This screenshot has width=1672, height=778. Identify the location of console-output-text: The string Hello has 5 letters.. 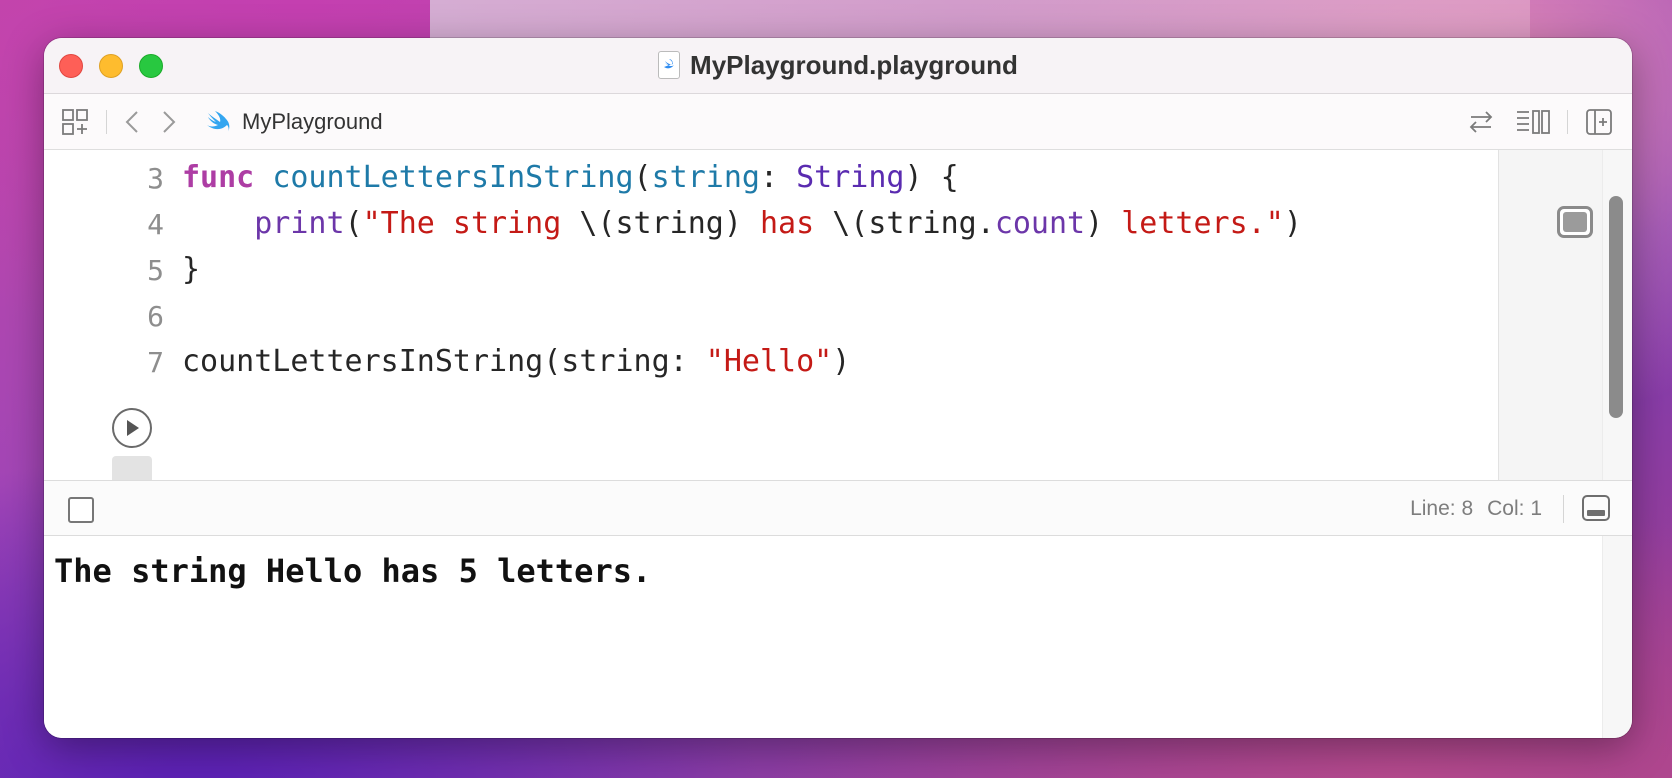
(353, 571).